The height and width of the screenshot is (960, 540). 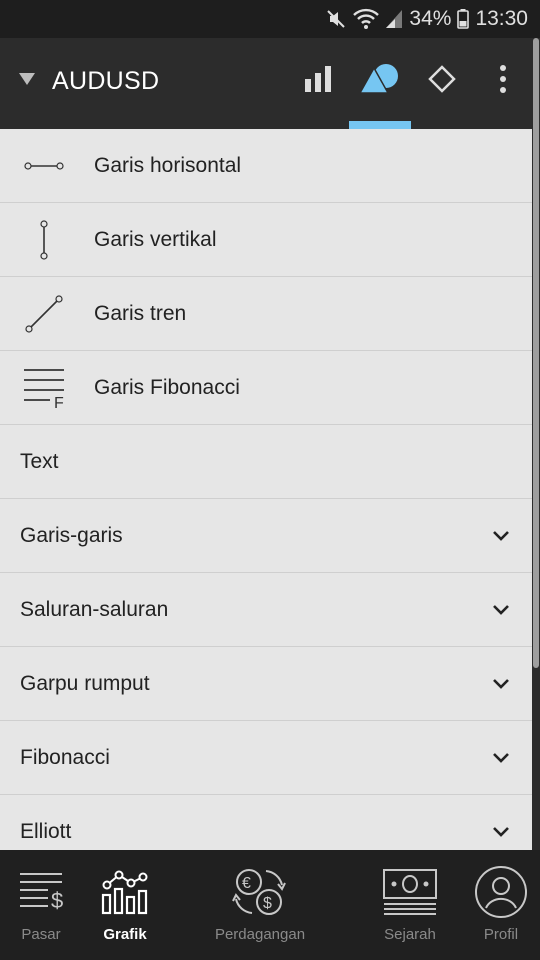 What do you see at coordinates (39, 461) in the screenshot?
I see `text-label: Text` at bounding box center [39, 461].